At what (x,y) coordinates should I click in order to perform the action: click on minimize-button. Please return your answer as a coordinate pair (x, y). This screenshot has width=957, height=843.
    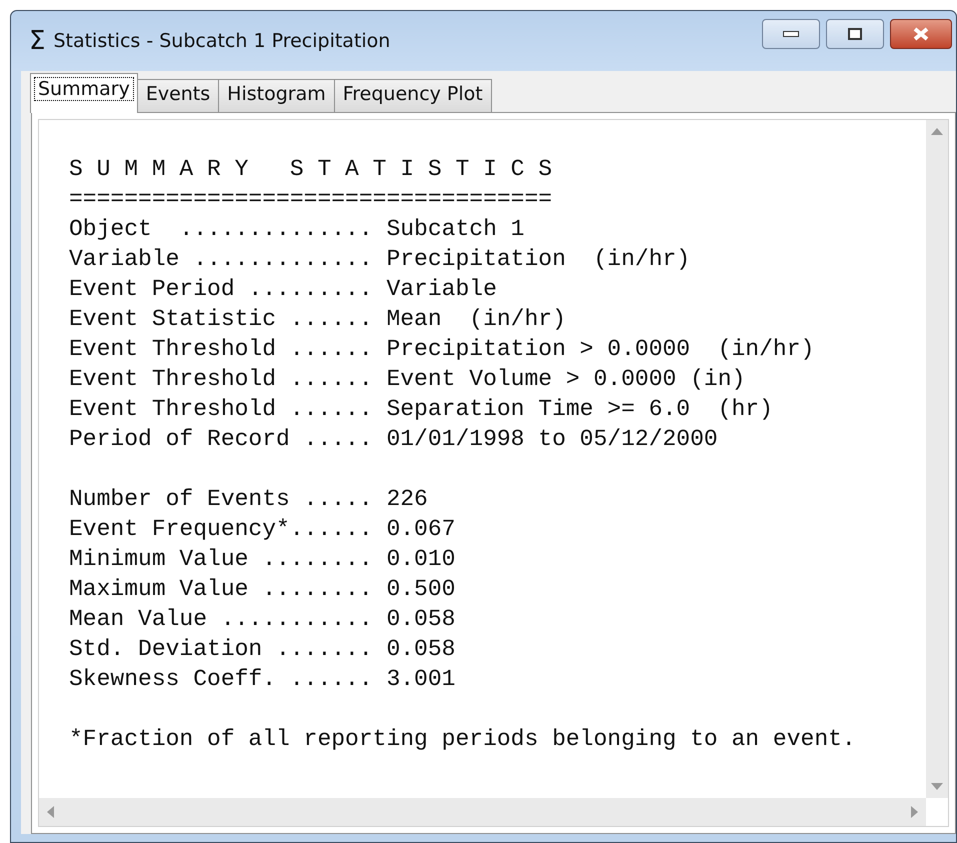
    Looking at the image, I should click on (791, 34).